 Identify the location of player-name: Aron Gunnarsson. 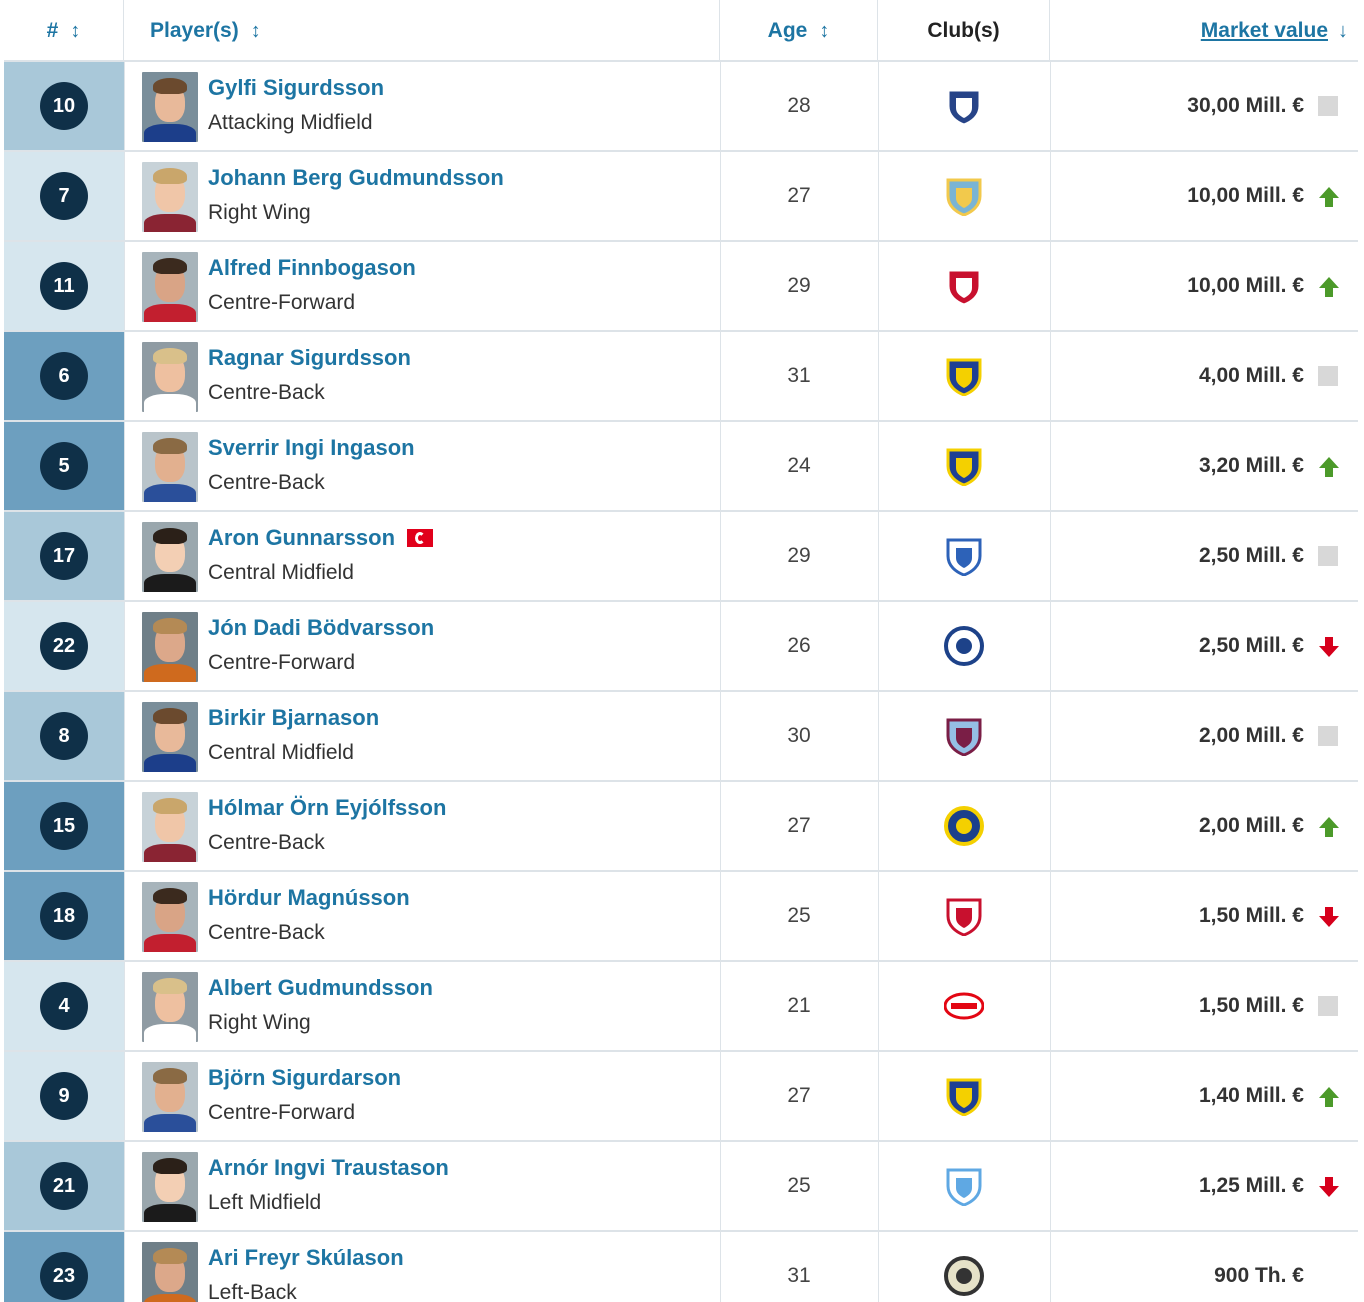
(301, 537).